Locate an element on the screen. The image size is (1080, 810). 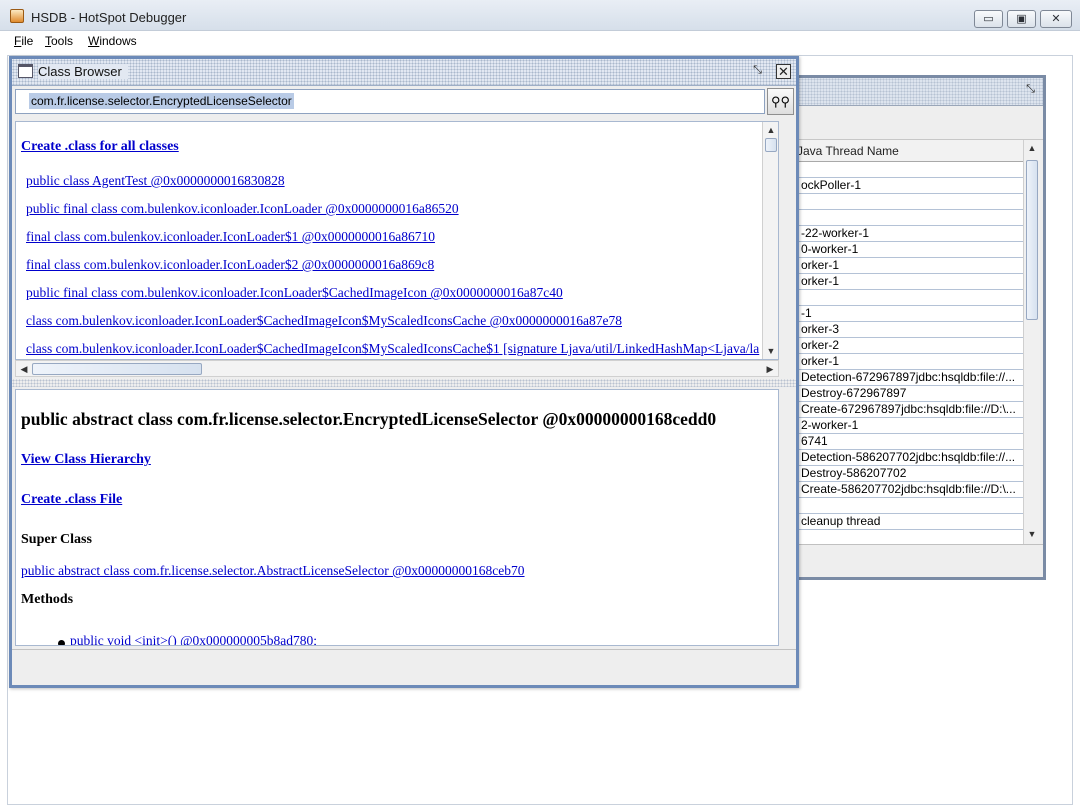
menu-file: File is located at coordinates (23, 41).